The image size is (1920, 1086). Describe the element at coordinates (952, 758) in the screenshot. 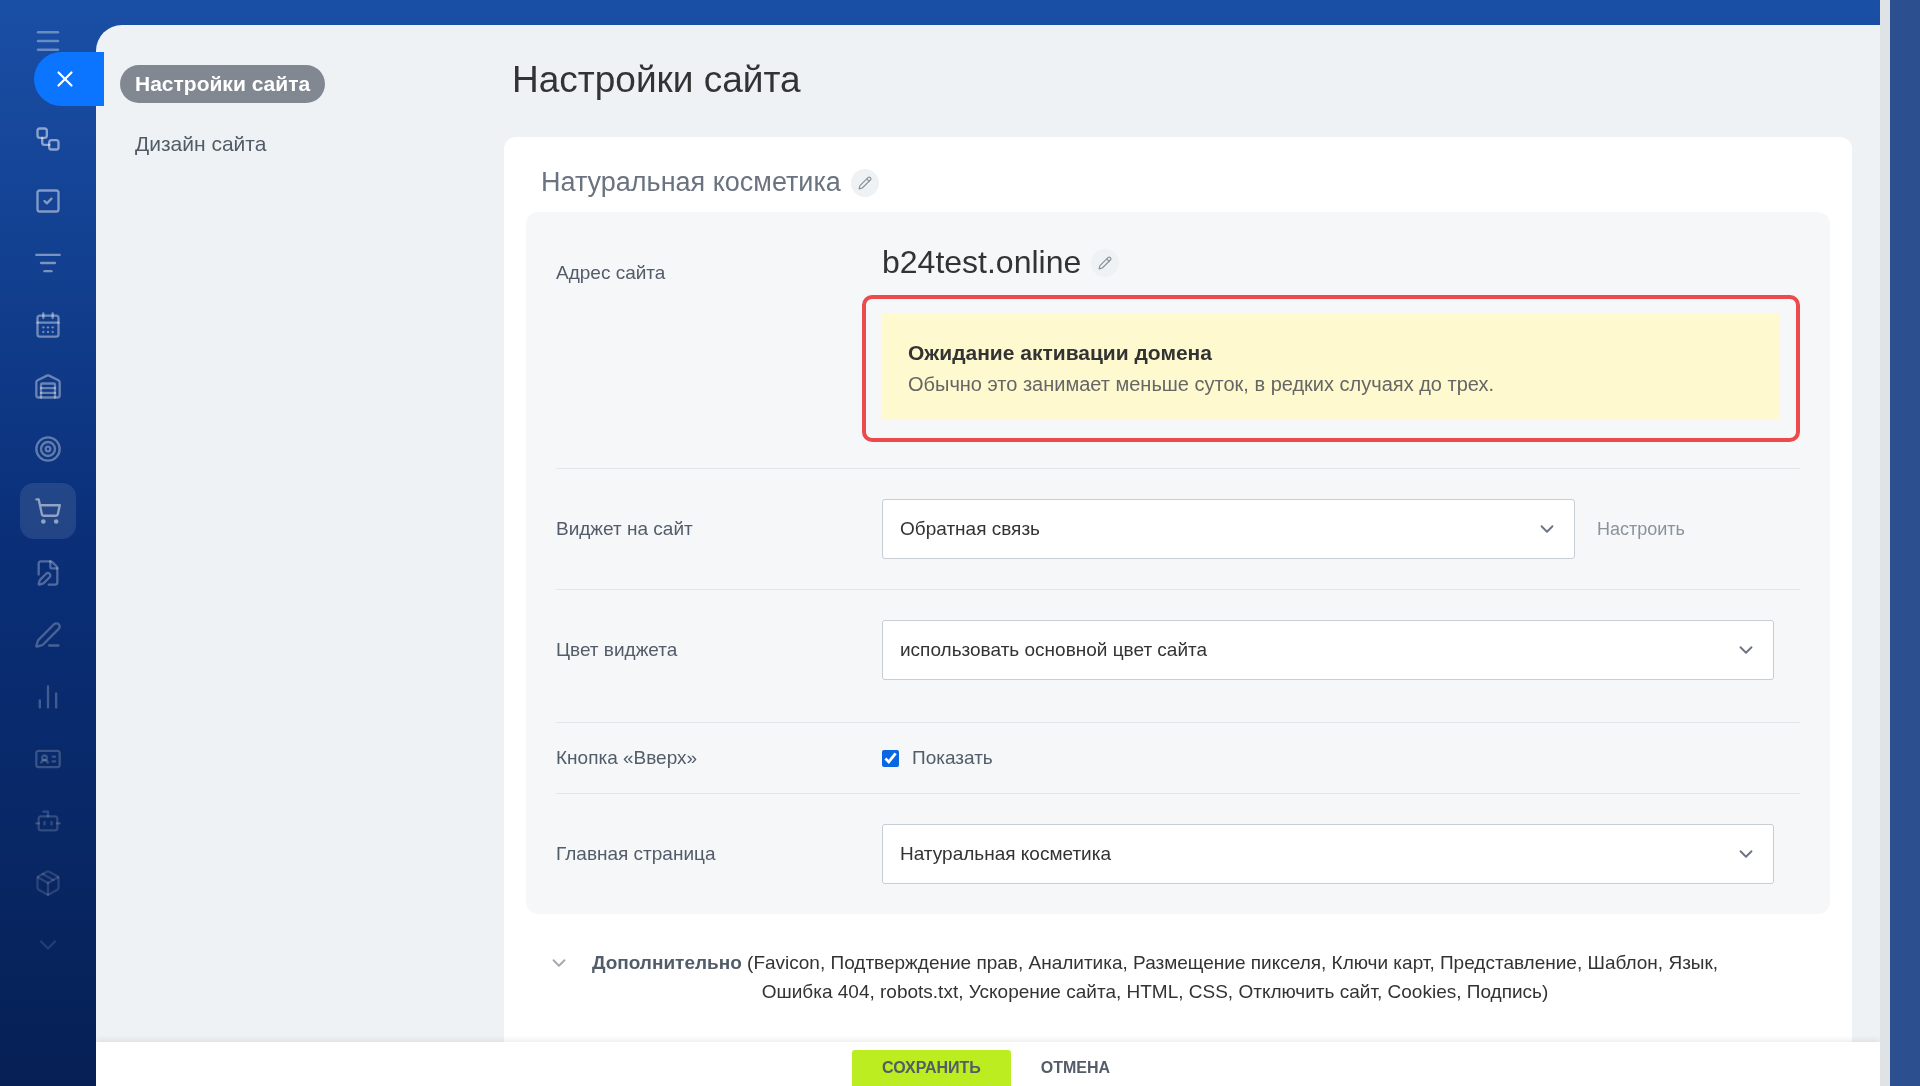

I see `checkbox-label: Показать` at that location.